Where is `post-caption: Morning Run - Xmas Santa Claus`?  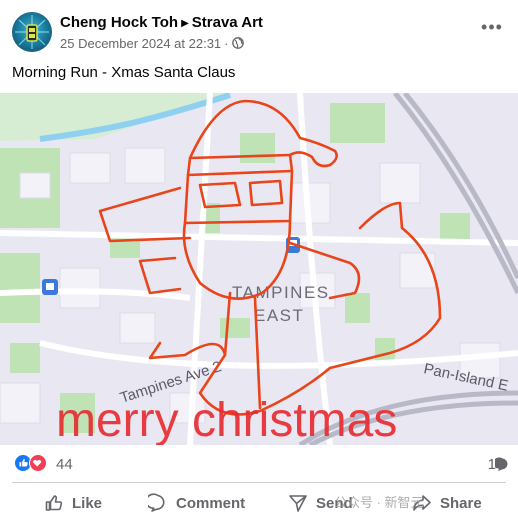
post-caption: Morning Run - Xmas Santa Claus is located at coordinates (124, 72).